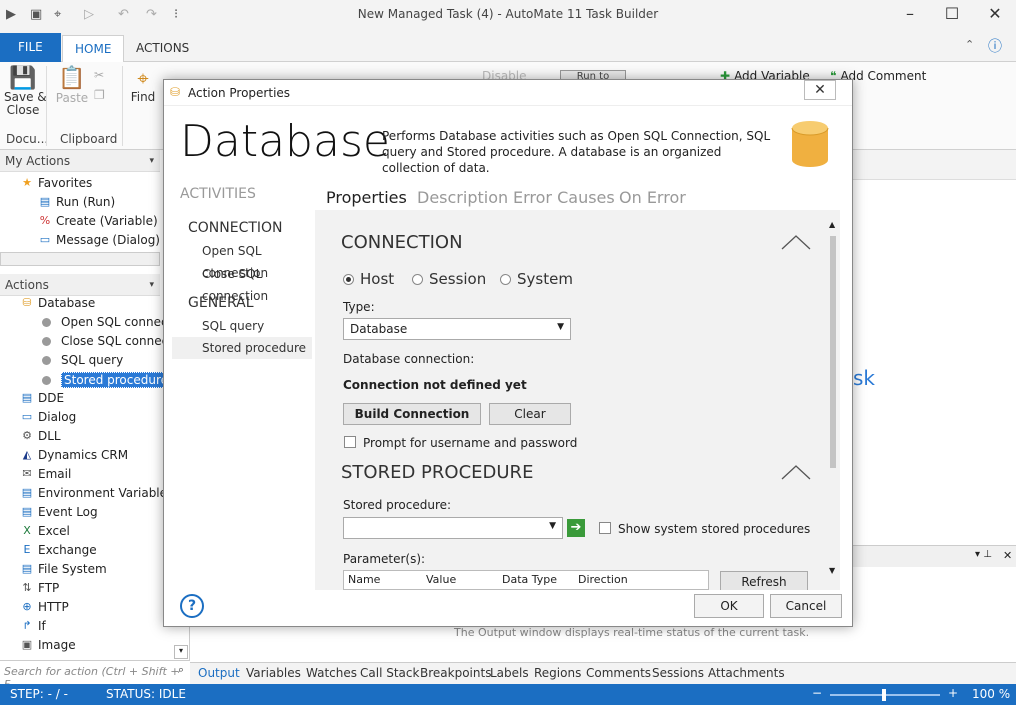 This screenshot has height=705, width=1016. I want to click on show-system-checkbox, so click(605, 528).